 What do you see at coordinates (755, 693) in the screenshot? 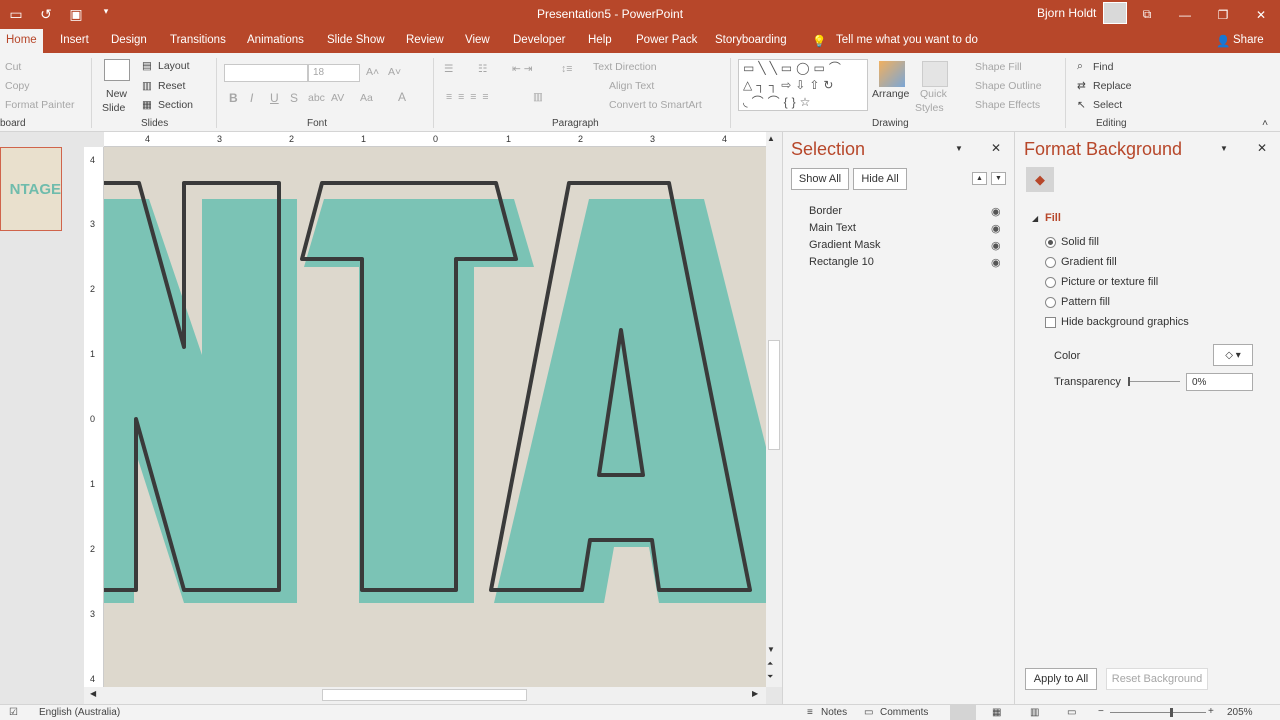
I see `scroll-right-icon: ▶` at bounding box center [755, 693].